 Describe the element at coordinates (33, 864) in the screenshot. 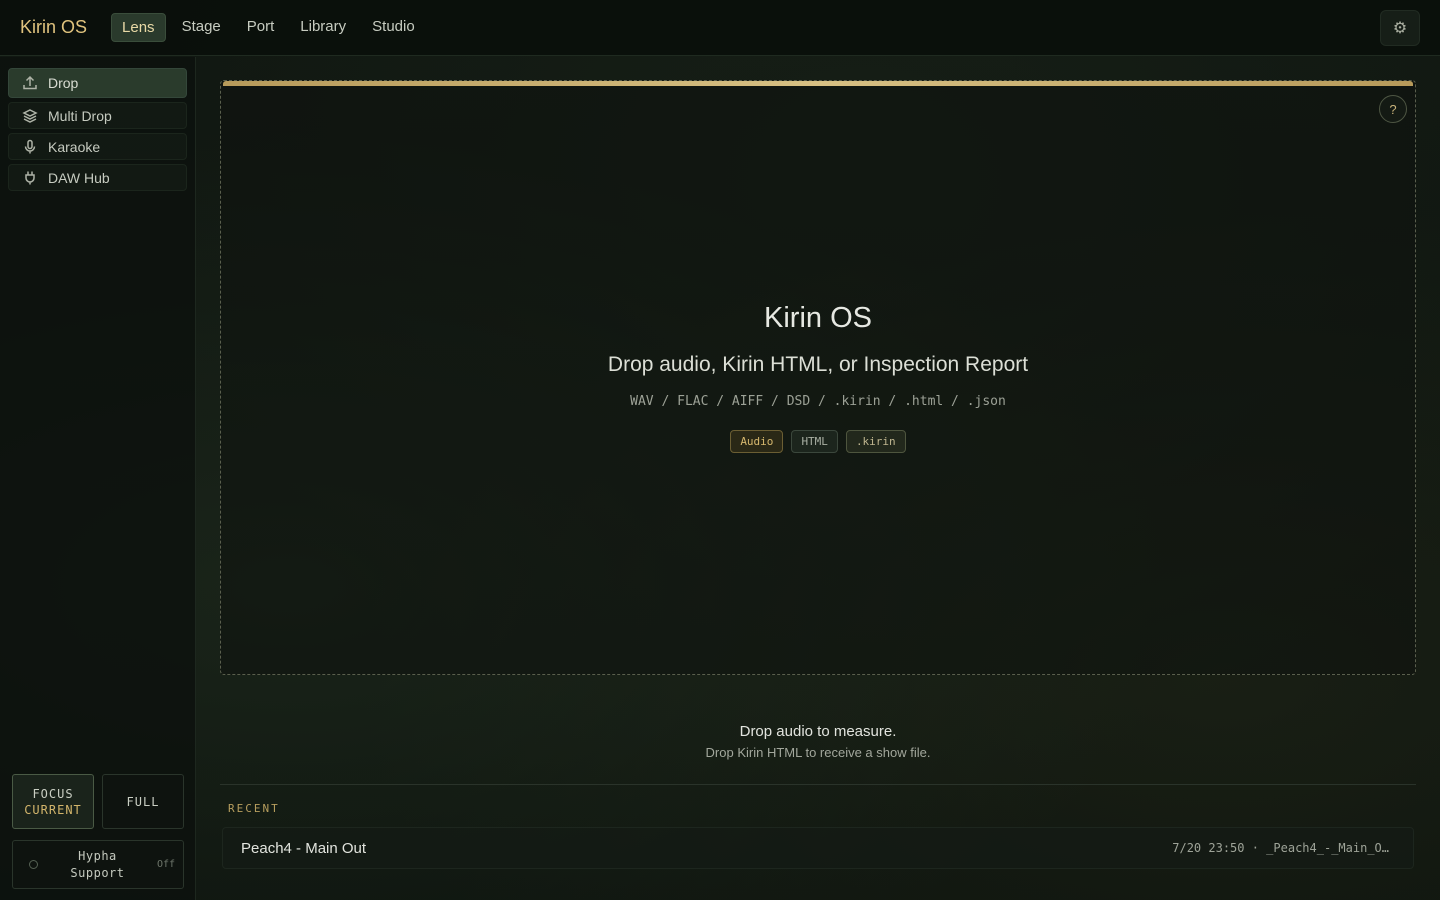

I see `status-dot-icon` at that location.